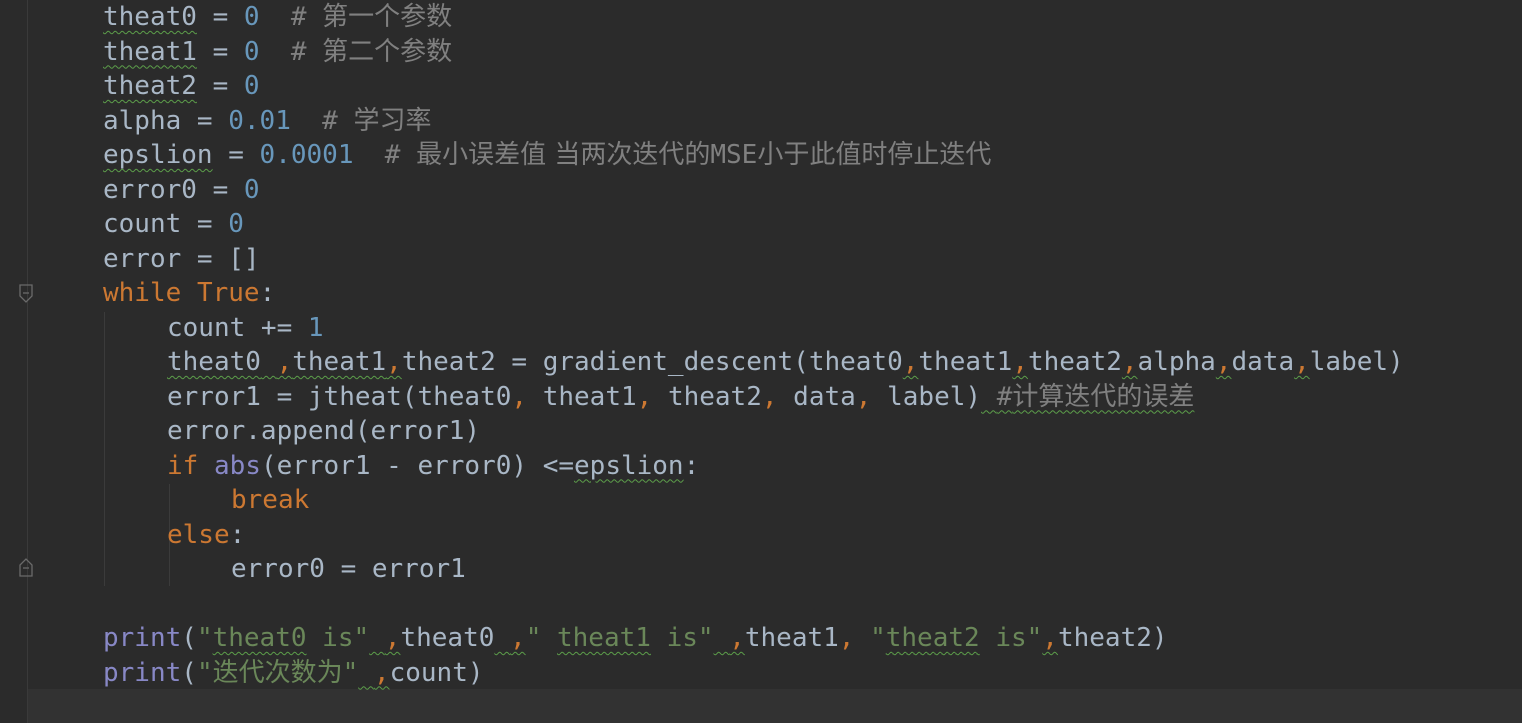  I want to click on code-token: error0, so click(150, 189).